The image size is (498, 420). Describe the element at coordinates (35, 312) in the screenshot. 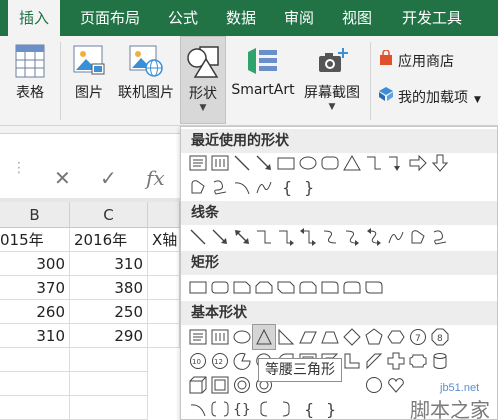

I see `table-cell: 260` at that location.